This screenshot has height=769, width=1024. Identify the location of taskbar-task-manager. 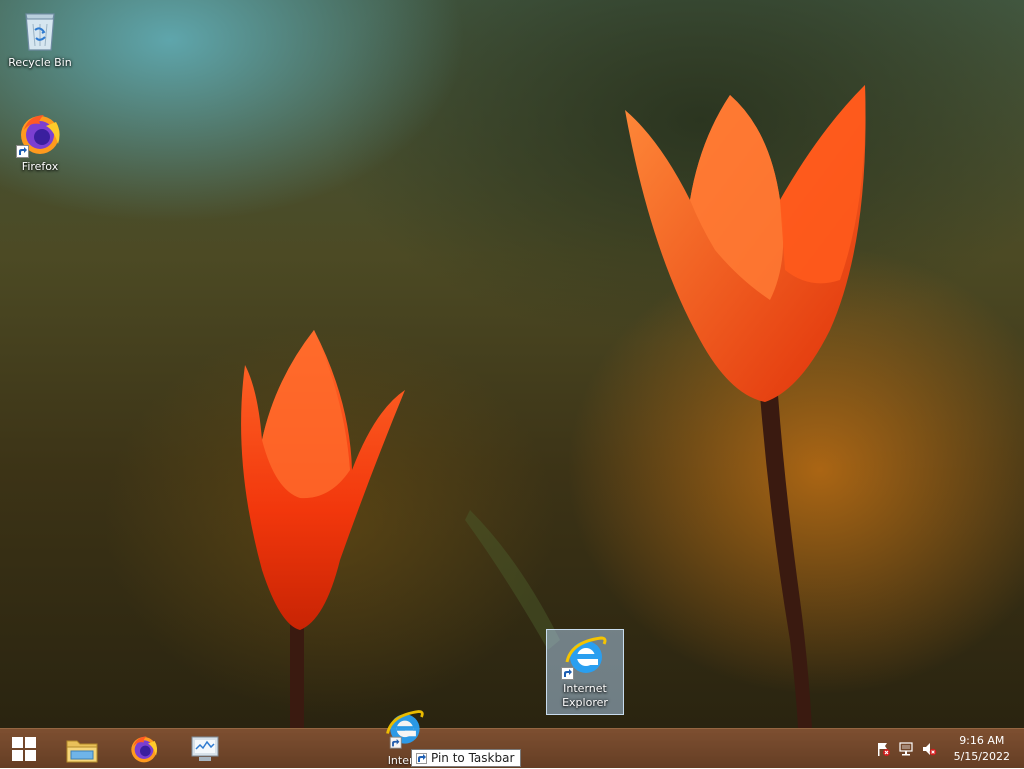
(205, 749).